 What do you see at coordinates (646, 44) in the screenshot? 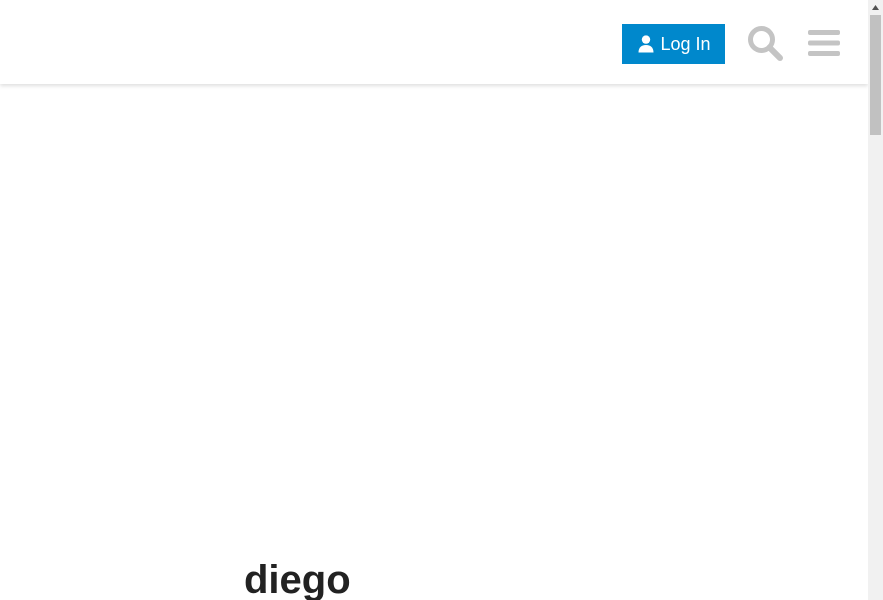
I see `user-icon` at bounding box center [646, 44].